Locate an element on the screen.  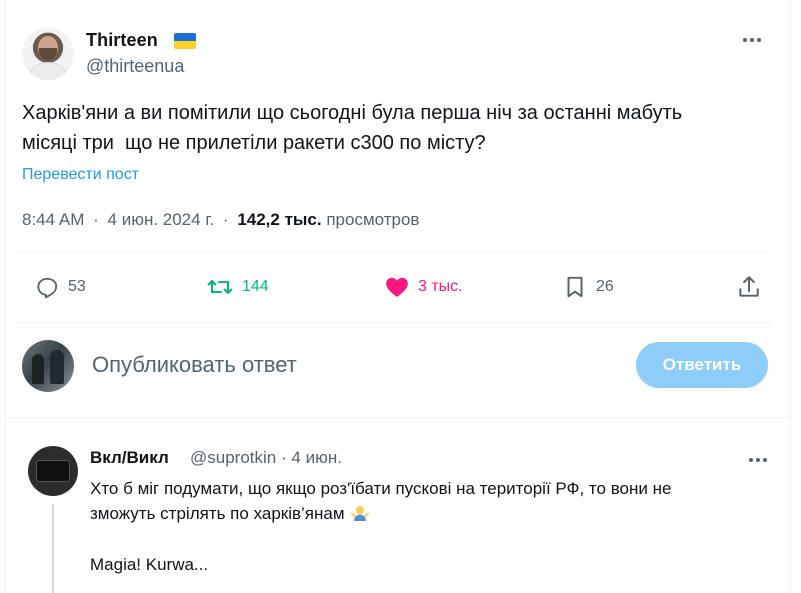
current-user-avatar is located at coordinates (48, 366).